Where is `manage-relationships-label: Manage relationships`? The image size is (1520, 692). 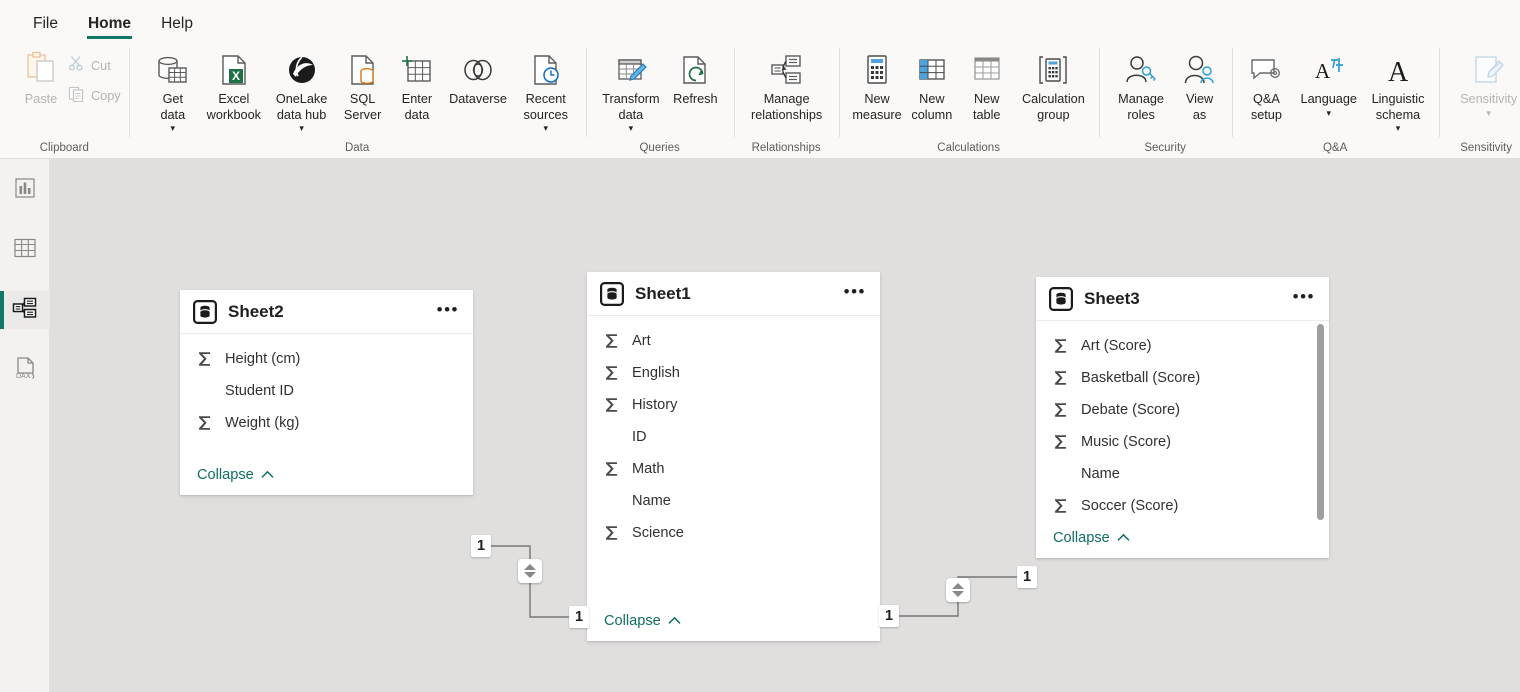 manage-relationships-label: Manage relationships is located at coordinates (787, 107).